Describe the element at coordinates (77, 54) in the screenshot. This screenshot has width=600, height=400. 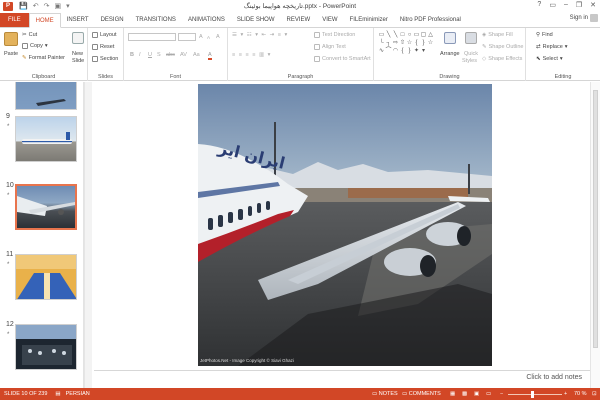
I see `new-slide-button: New` at that location.